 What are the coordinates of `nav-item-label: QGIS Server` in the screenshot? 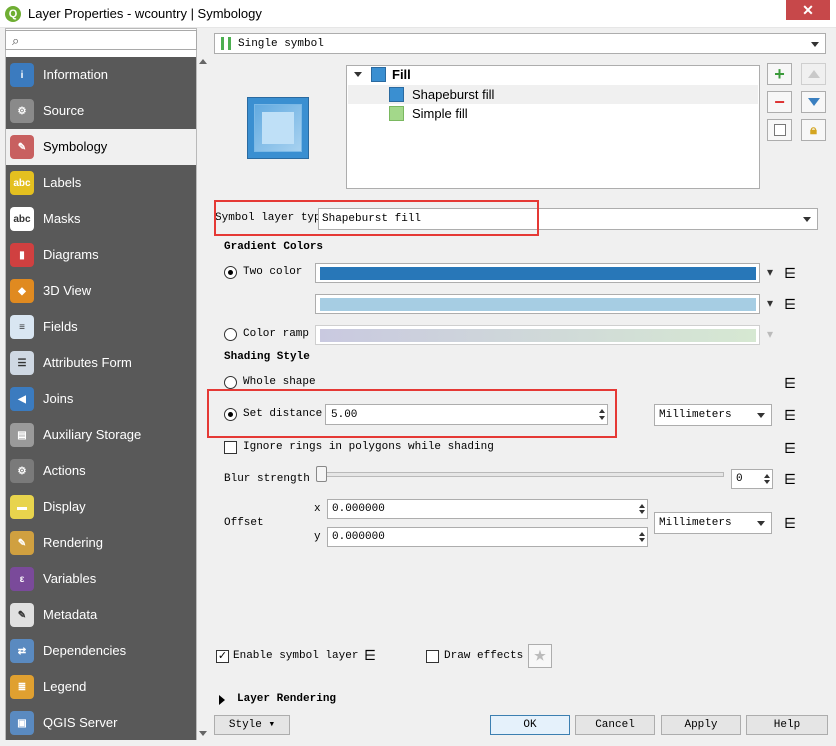 It's located at (80, 722).